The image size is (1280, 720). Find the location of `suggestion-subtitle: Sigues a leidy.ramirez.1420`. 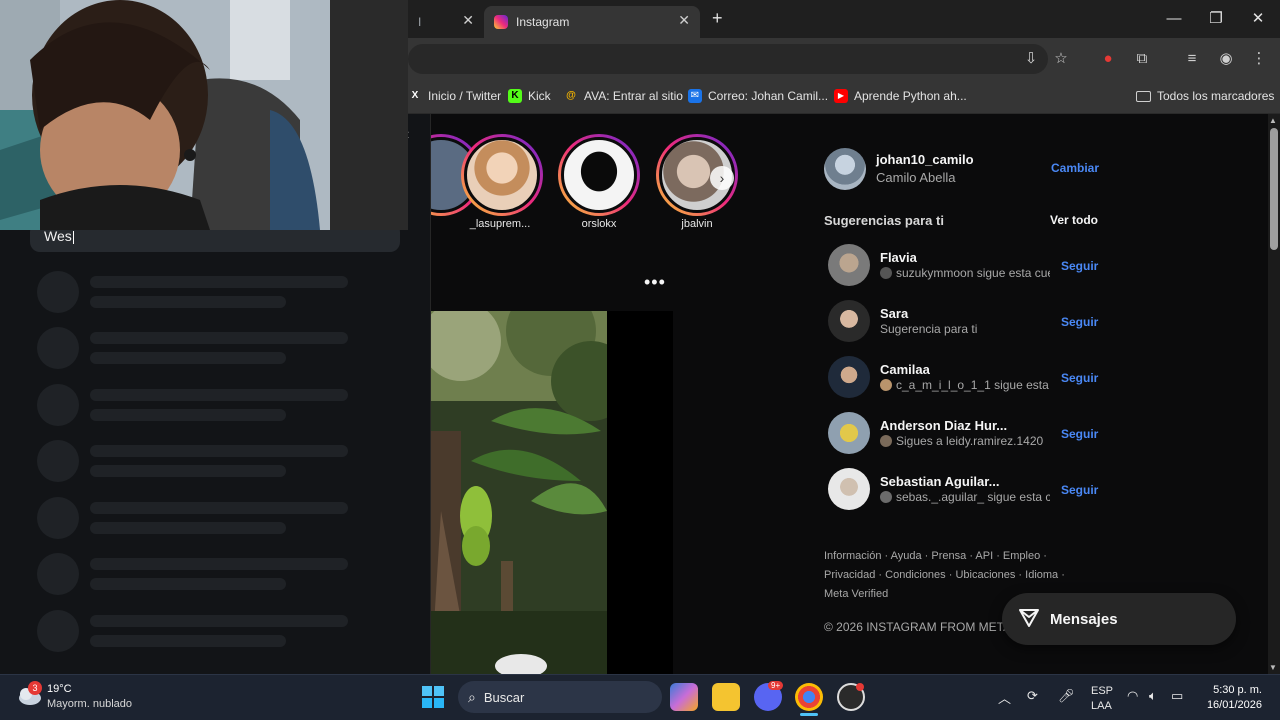

suggestion-subtitle: Sigues a leidy.ramirez.1420 is located at coordinates (965, 441).